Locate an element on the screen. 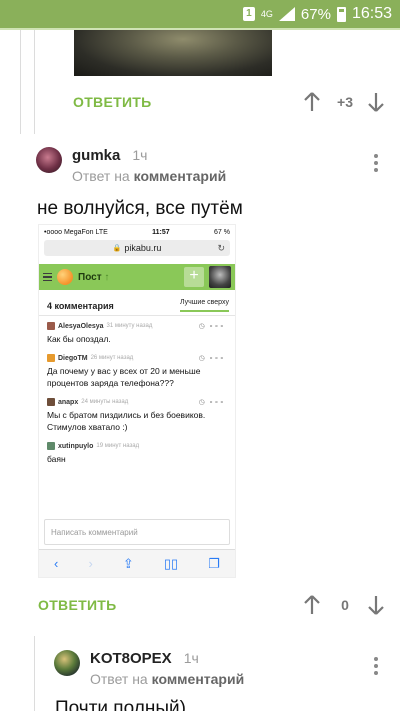 This screenshot has width=400, height=711. vote-controls: +3 is located at coordinates (344, 102).